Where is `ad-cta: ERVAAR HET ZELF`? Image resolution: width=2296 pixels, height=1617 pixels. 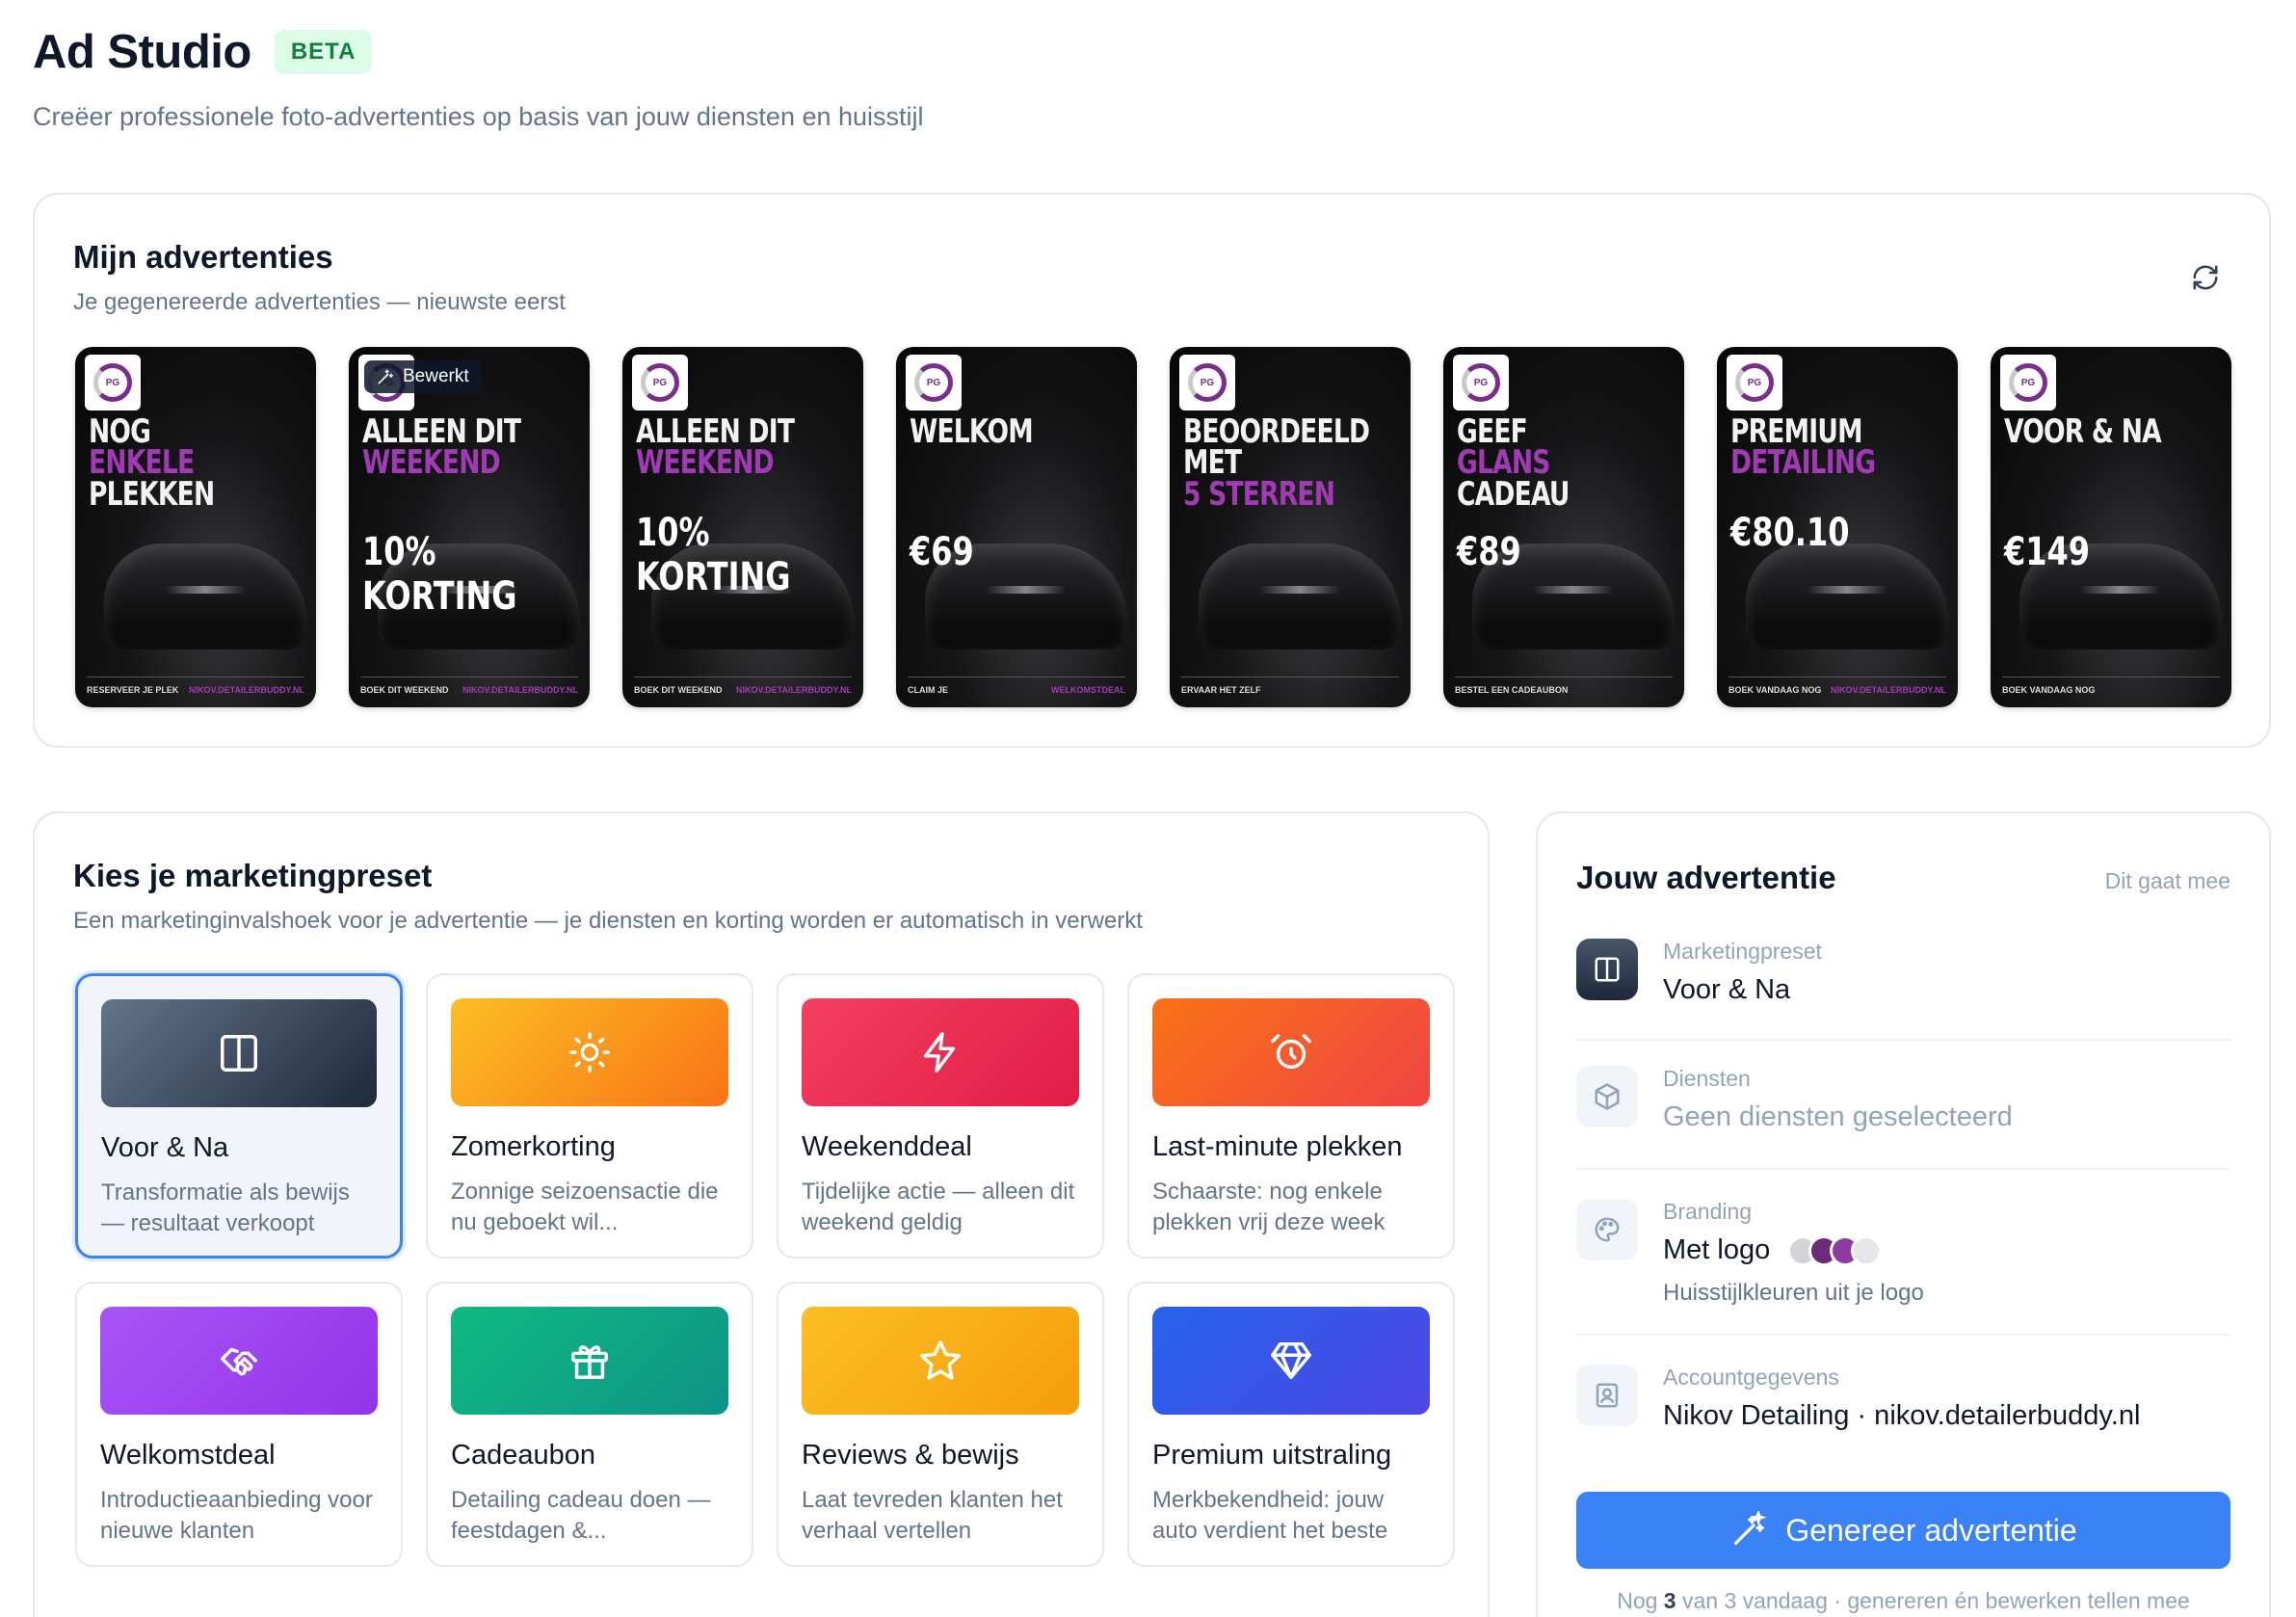 ad-cta: ERVAAR HET ZELF is located at coordinates (1221, 689).